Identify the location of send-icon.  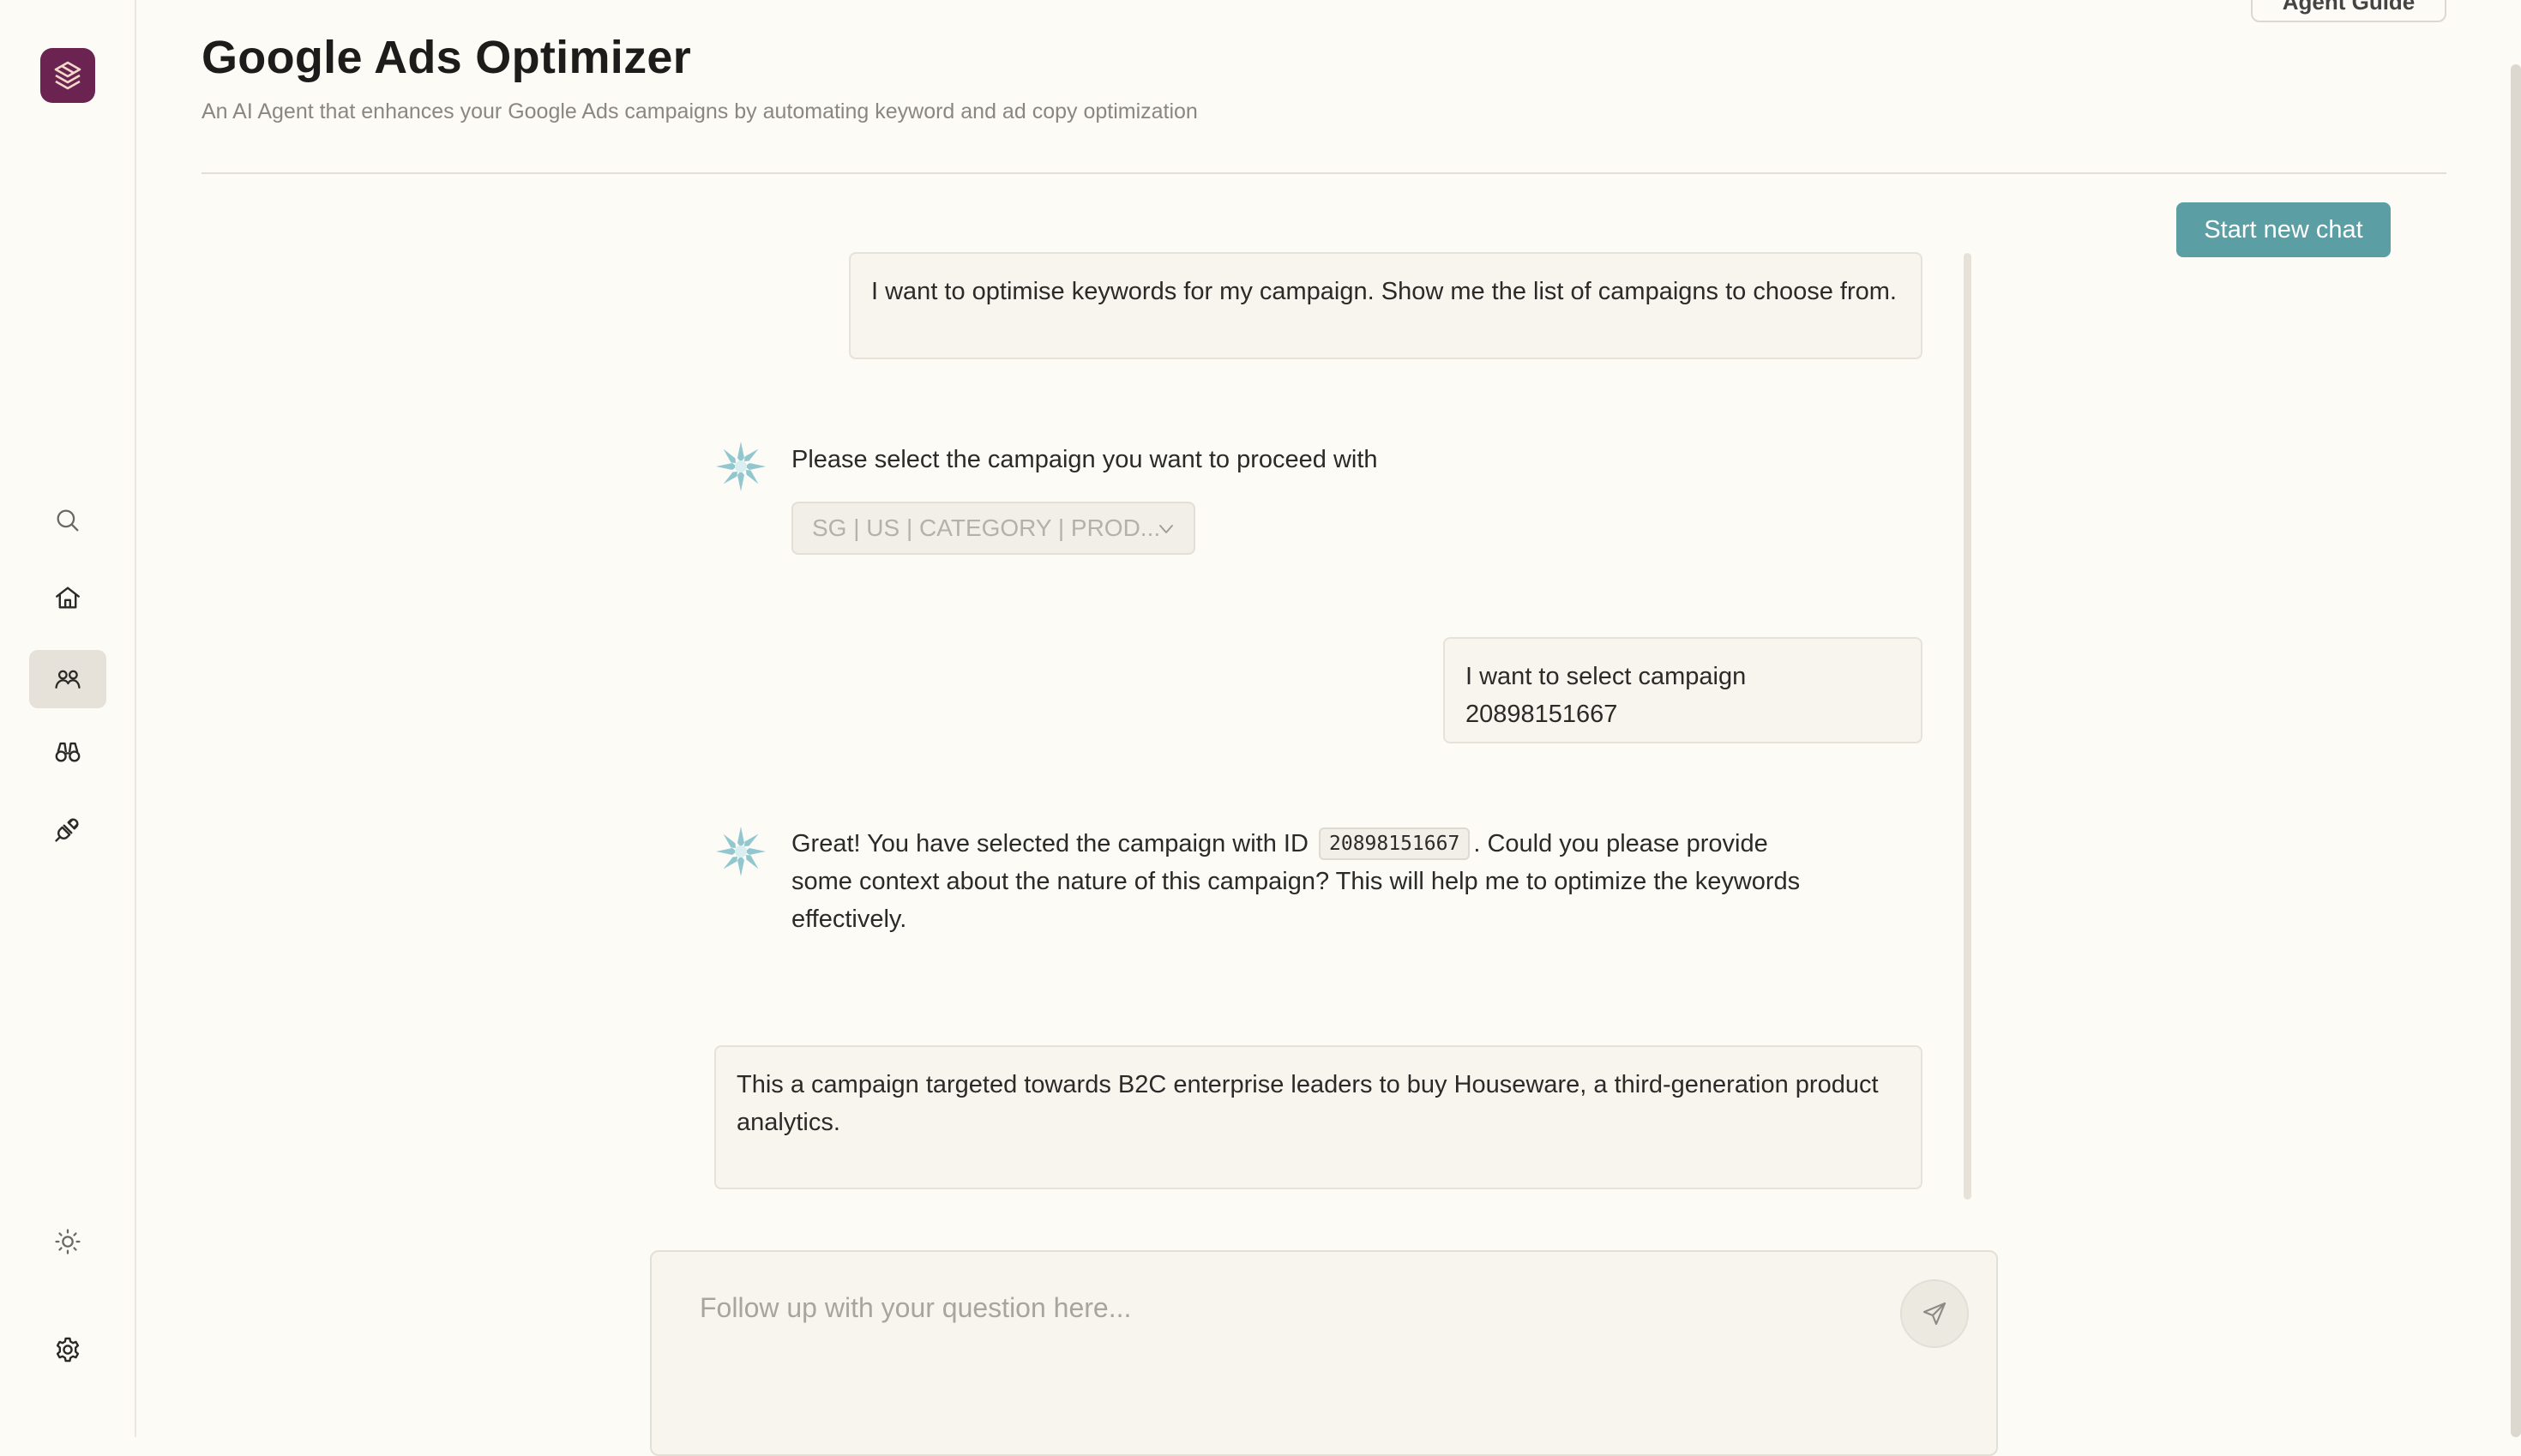
(1934, 1314).